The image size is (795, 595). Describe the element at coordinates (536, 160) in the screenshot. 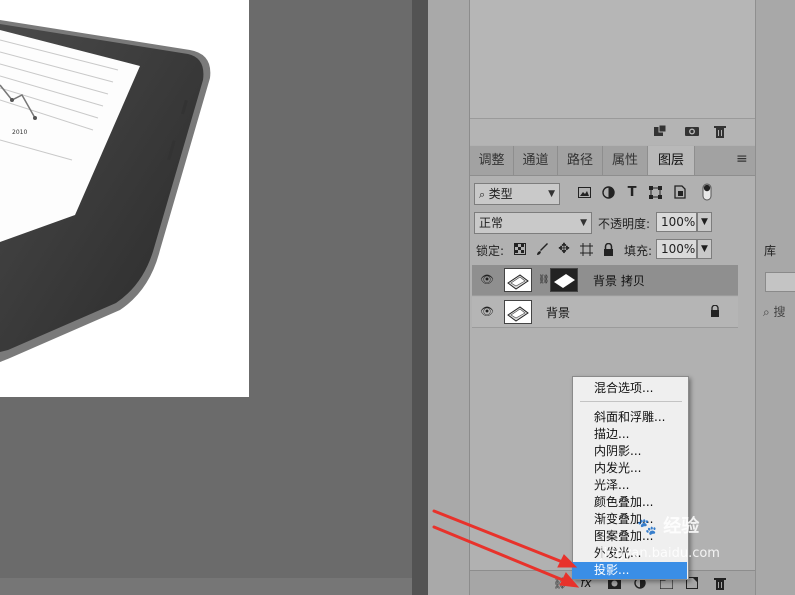

I see `tab-channels: 通道` at that location.